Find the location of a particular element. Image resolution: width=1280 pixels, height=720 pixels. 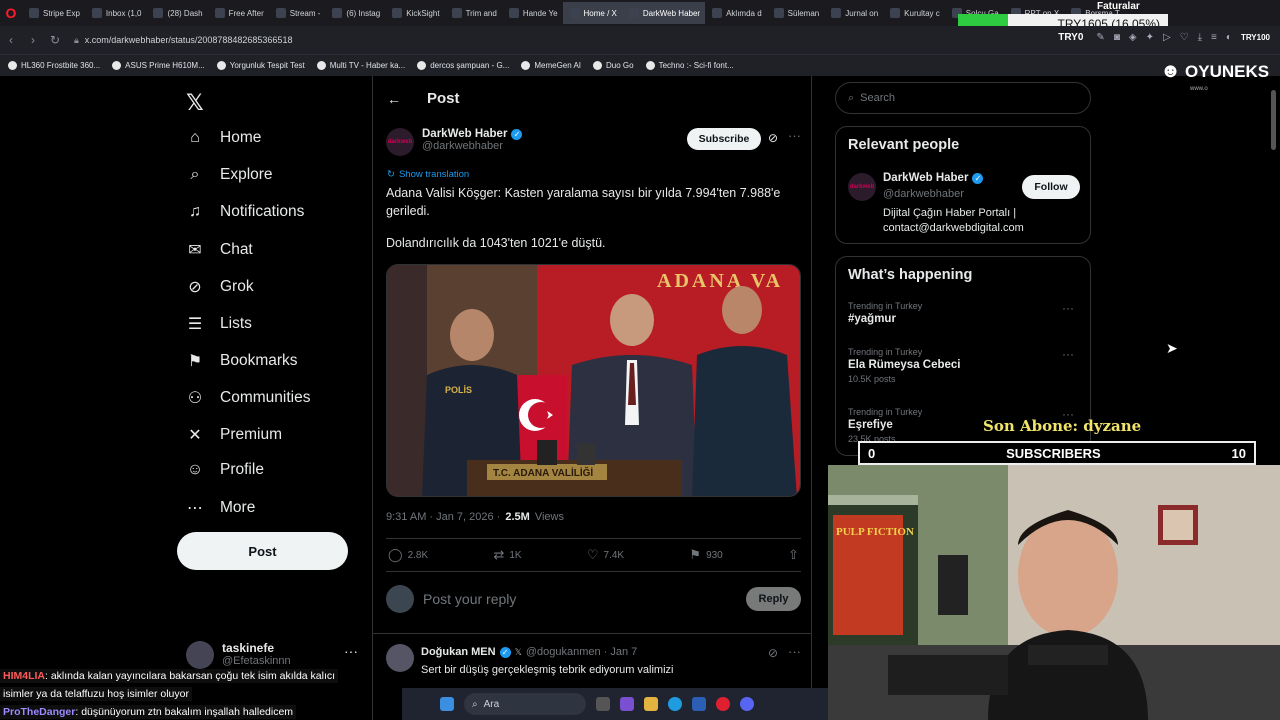

like-action: ♡ 7.4K is located at coordinates (605, 555).